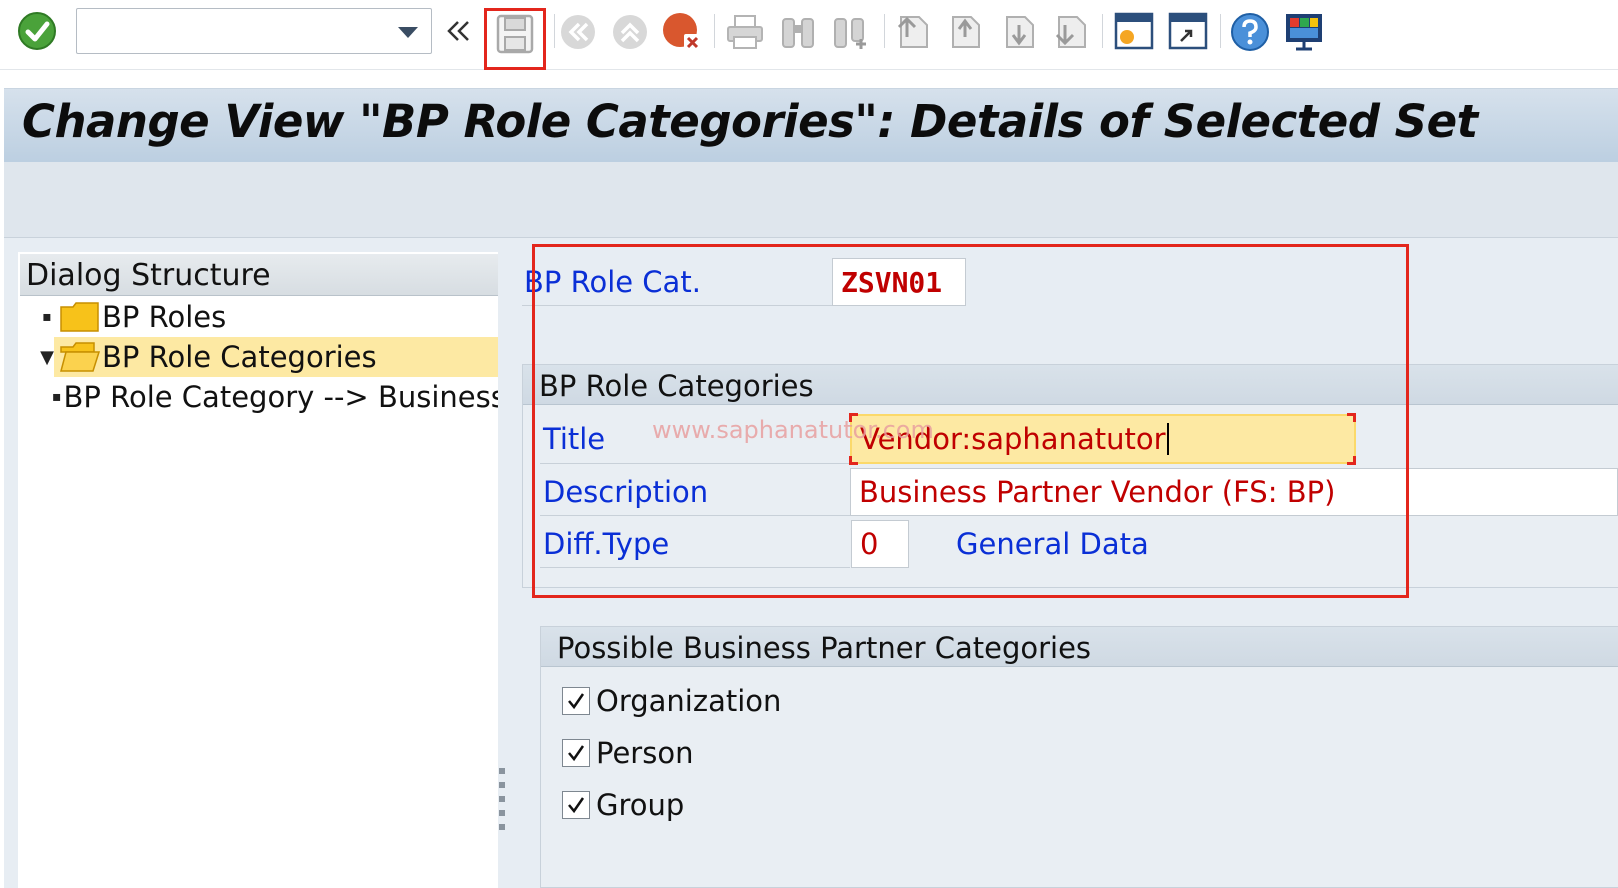 This screenshot has width=1618, height=888. I want to click on person-label: Person, so click(645, 753).